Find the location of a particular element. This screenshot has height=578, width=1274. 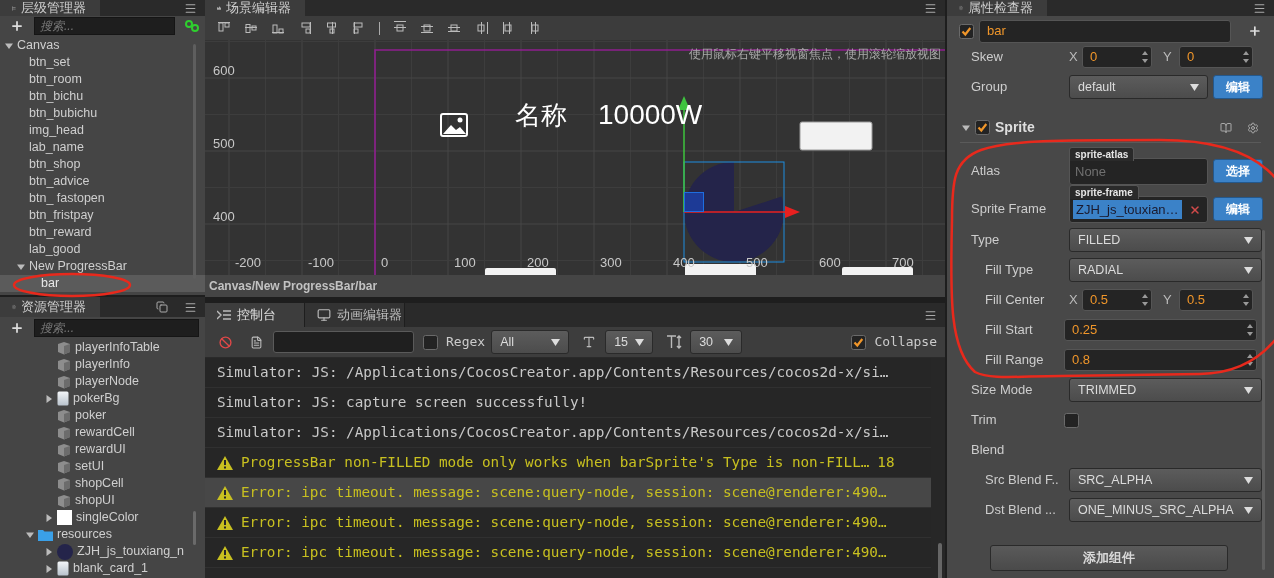

tree-item: btn_advice is located at coordinates (102, 181).